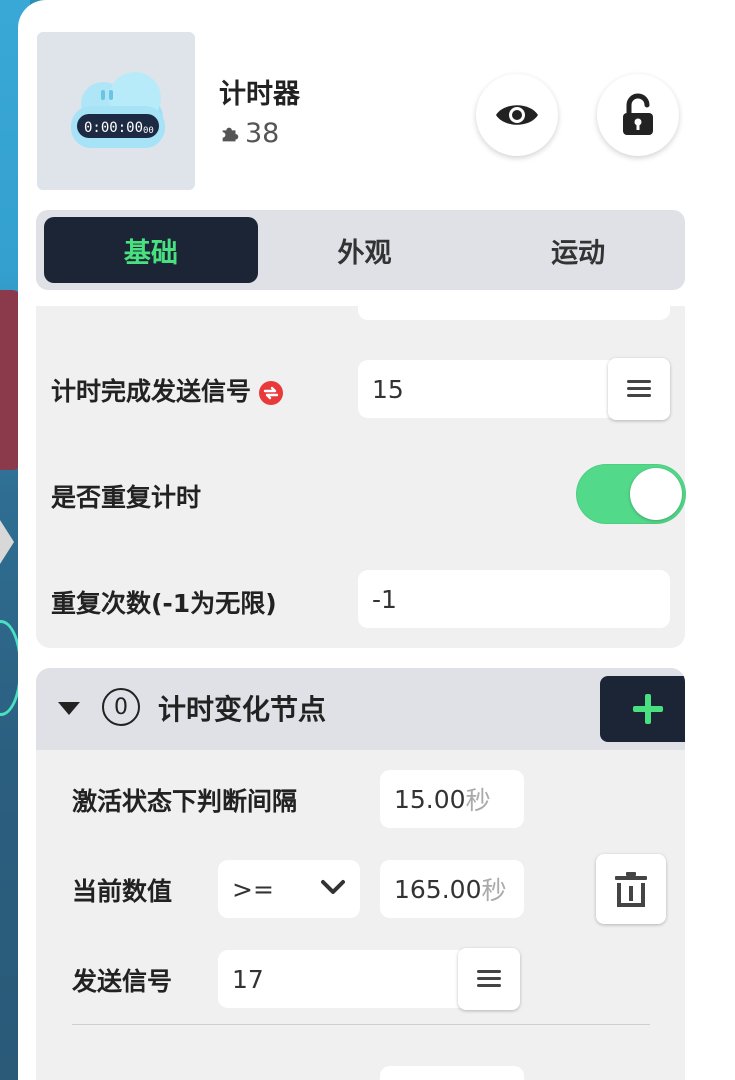 Image resolution: width=735 pixels, height=1080 pixels. What do you see at coordinates (488, 389) in the screenshot?
I see `send-signal-input: 15` at bounding box center [488, 389].